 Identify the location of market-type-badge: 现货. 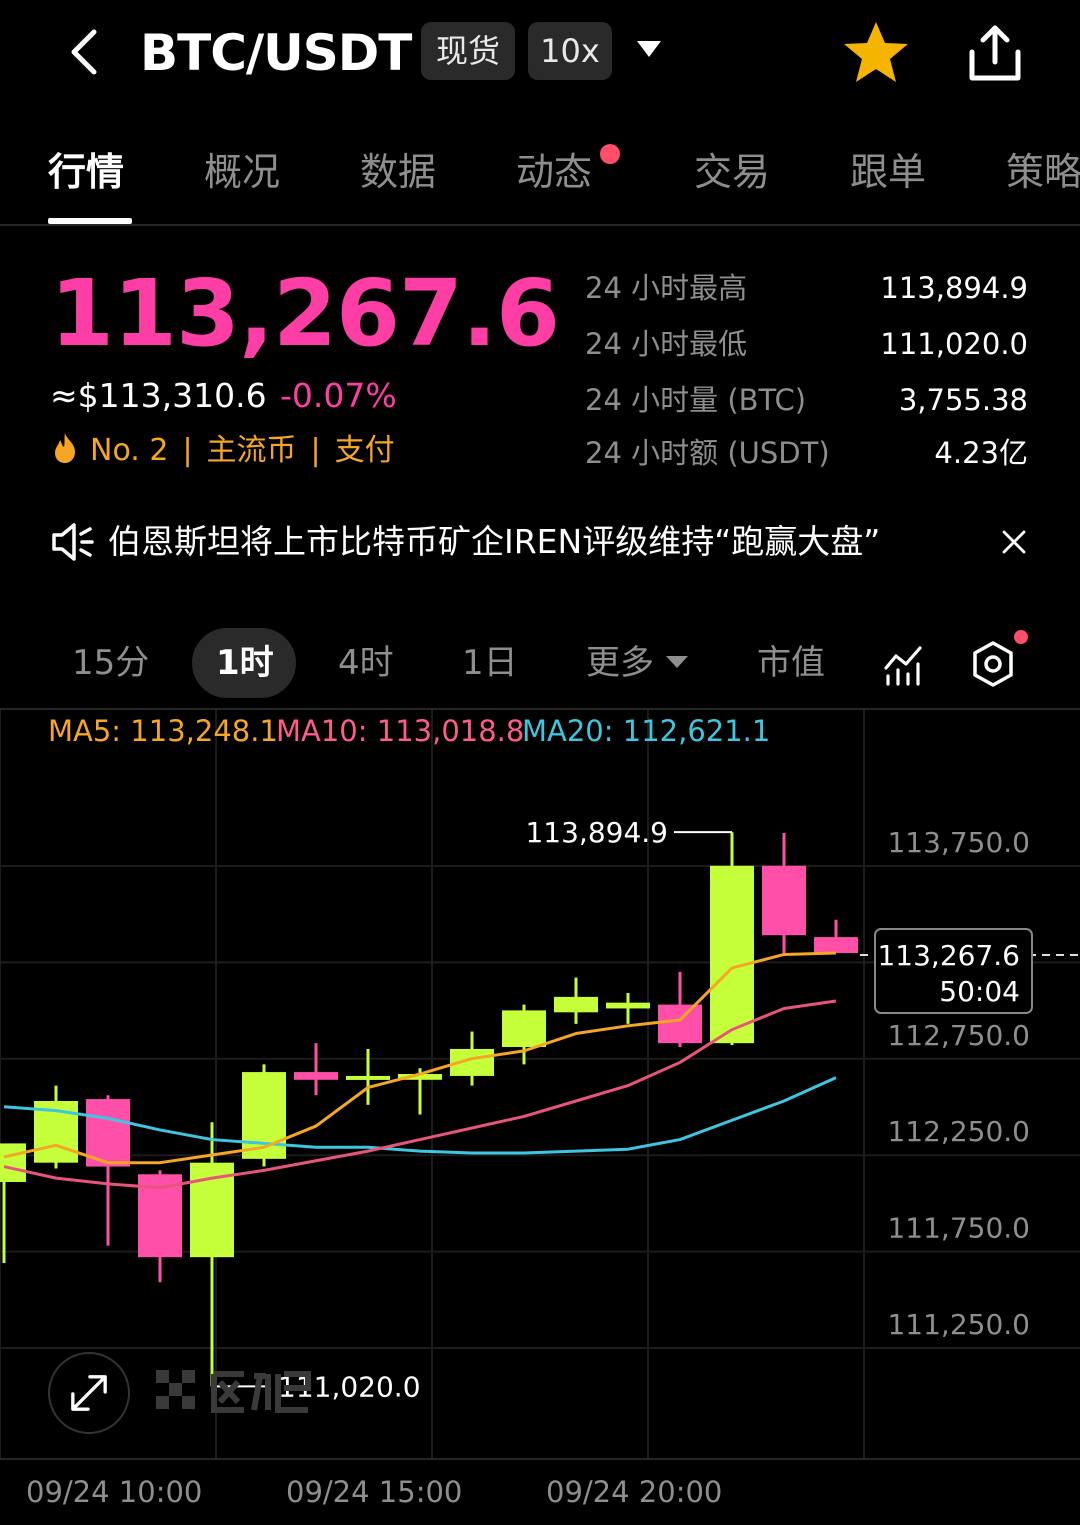
(468, 51).